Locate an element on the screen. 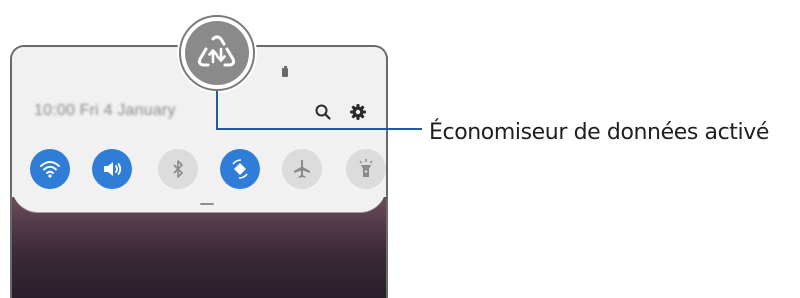  wifi-toggle is located at coordinates (50, 169).